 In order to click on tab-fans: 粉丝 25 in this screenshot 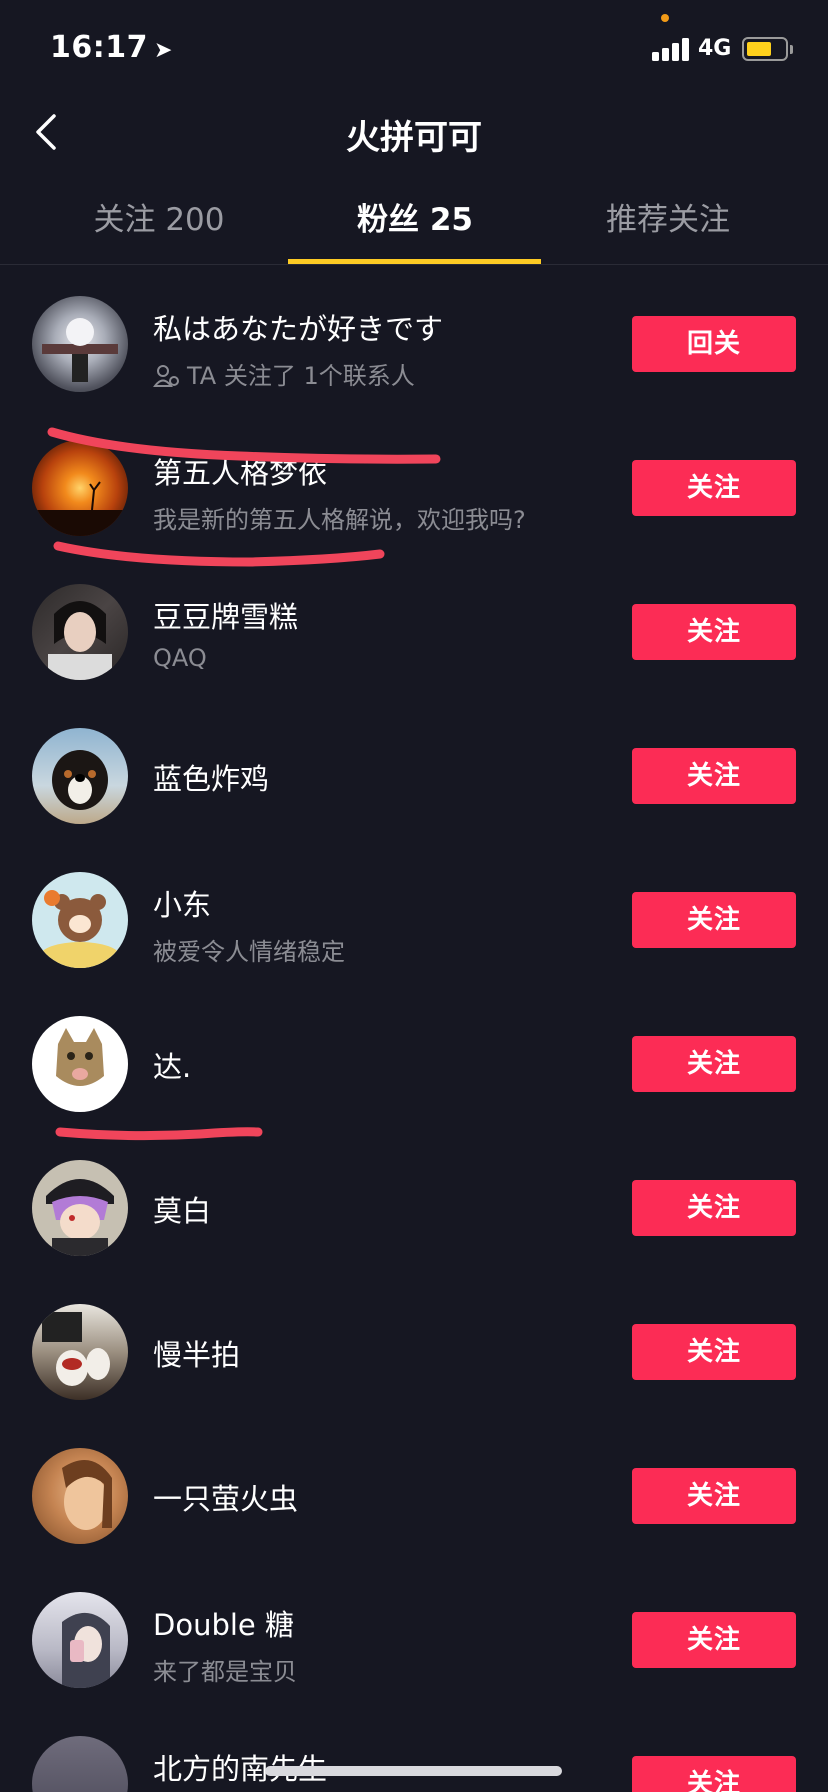, I will do `click(415, 230)`.